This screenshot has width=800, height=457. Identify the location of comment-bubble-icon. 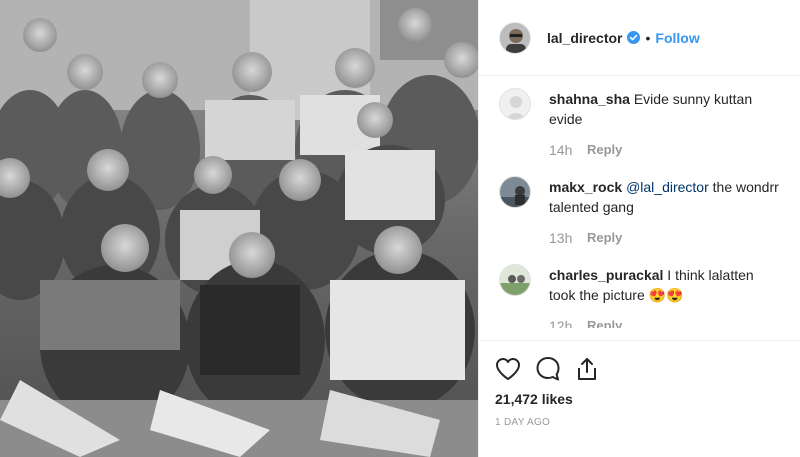
(548, 369).